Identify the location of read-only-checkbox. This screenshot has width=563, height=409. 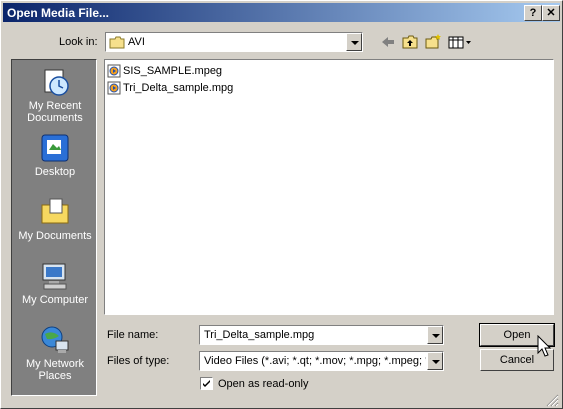
(206, 383).